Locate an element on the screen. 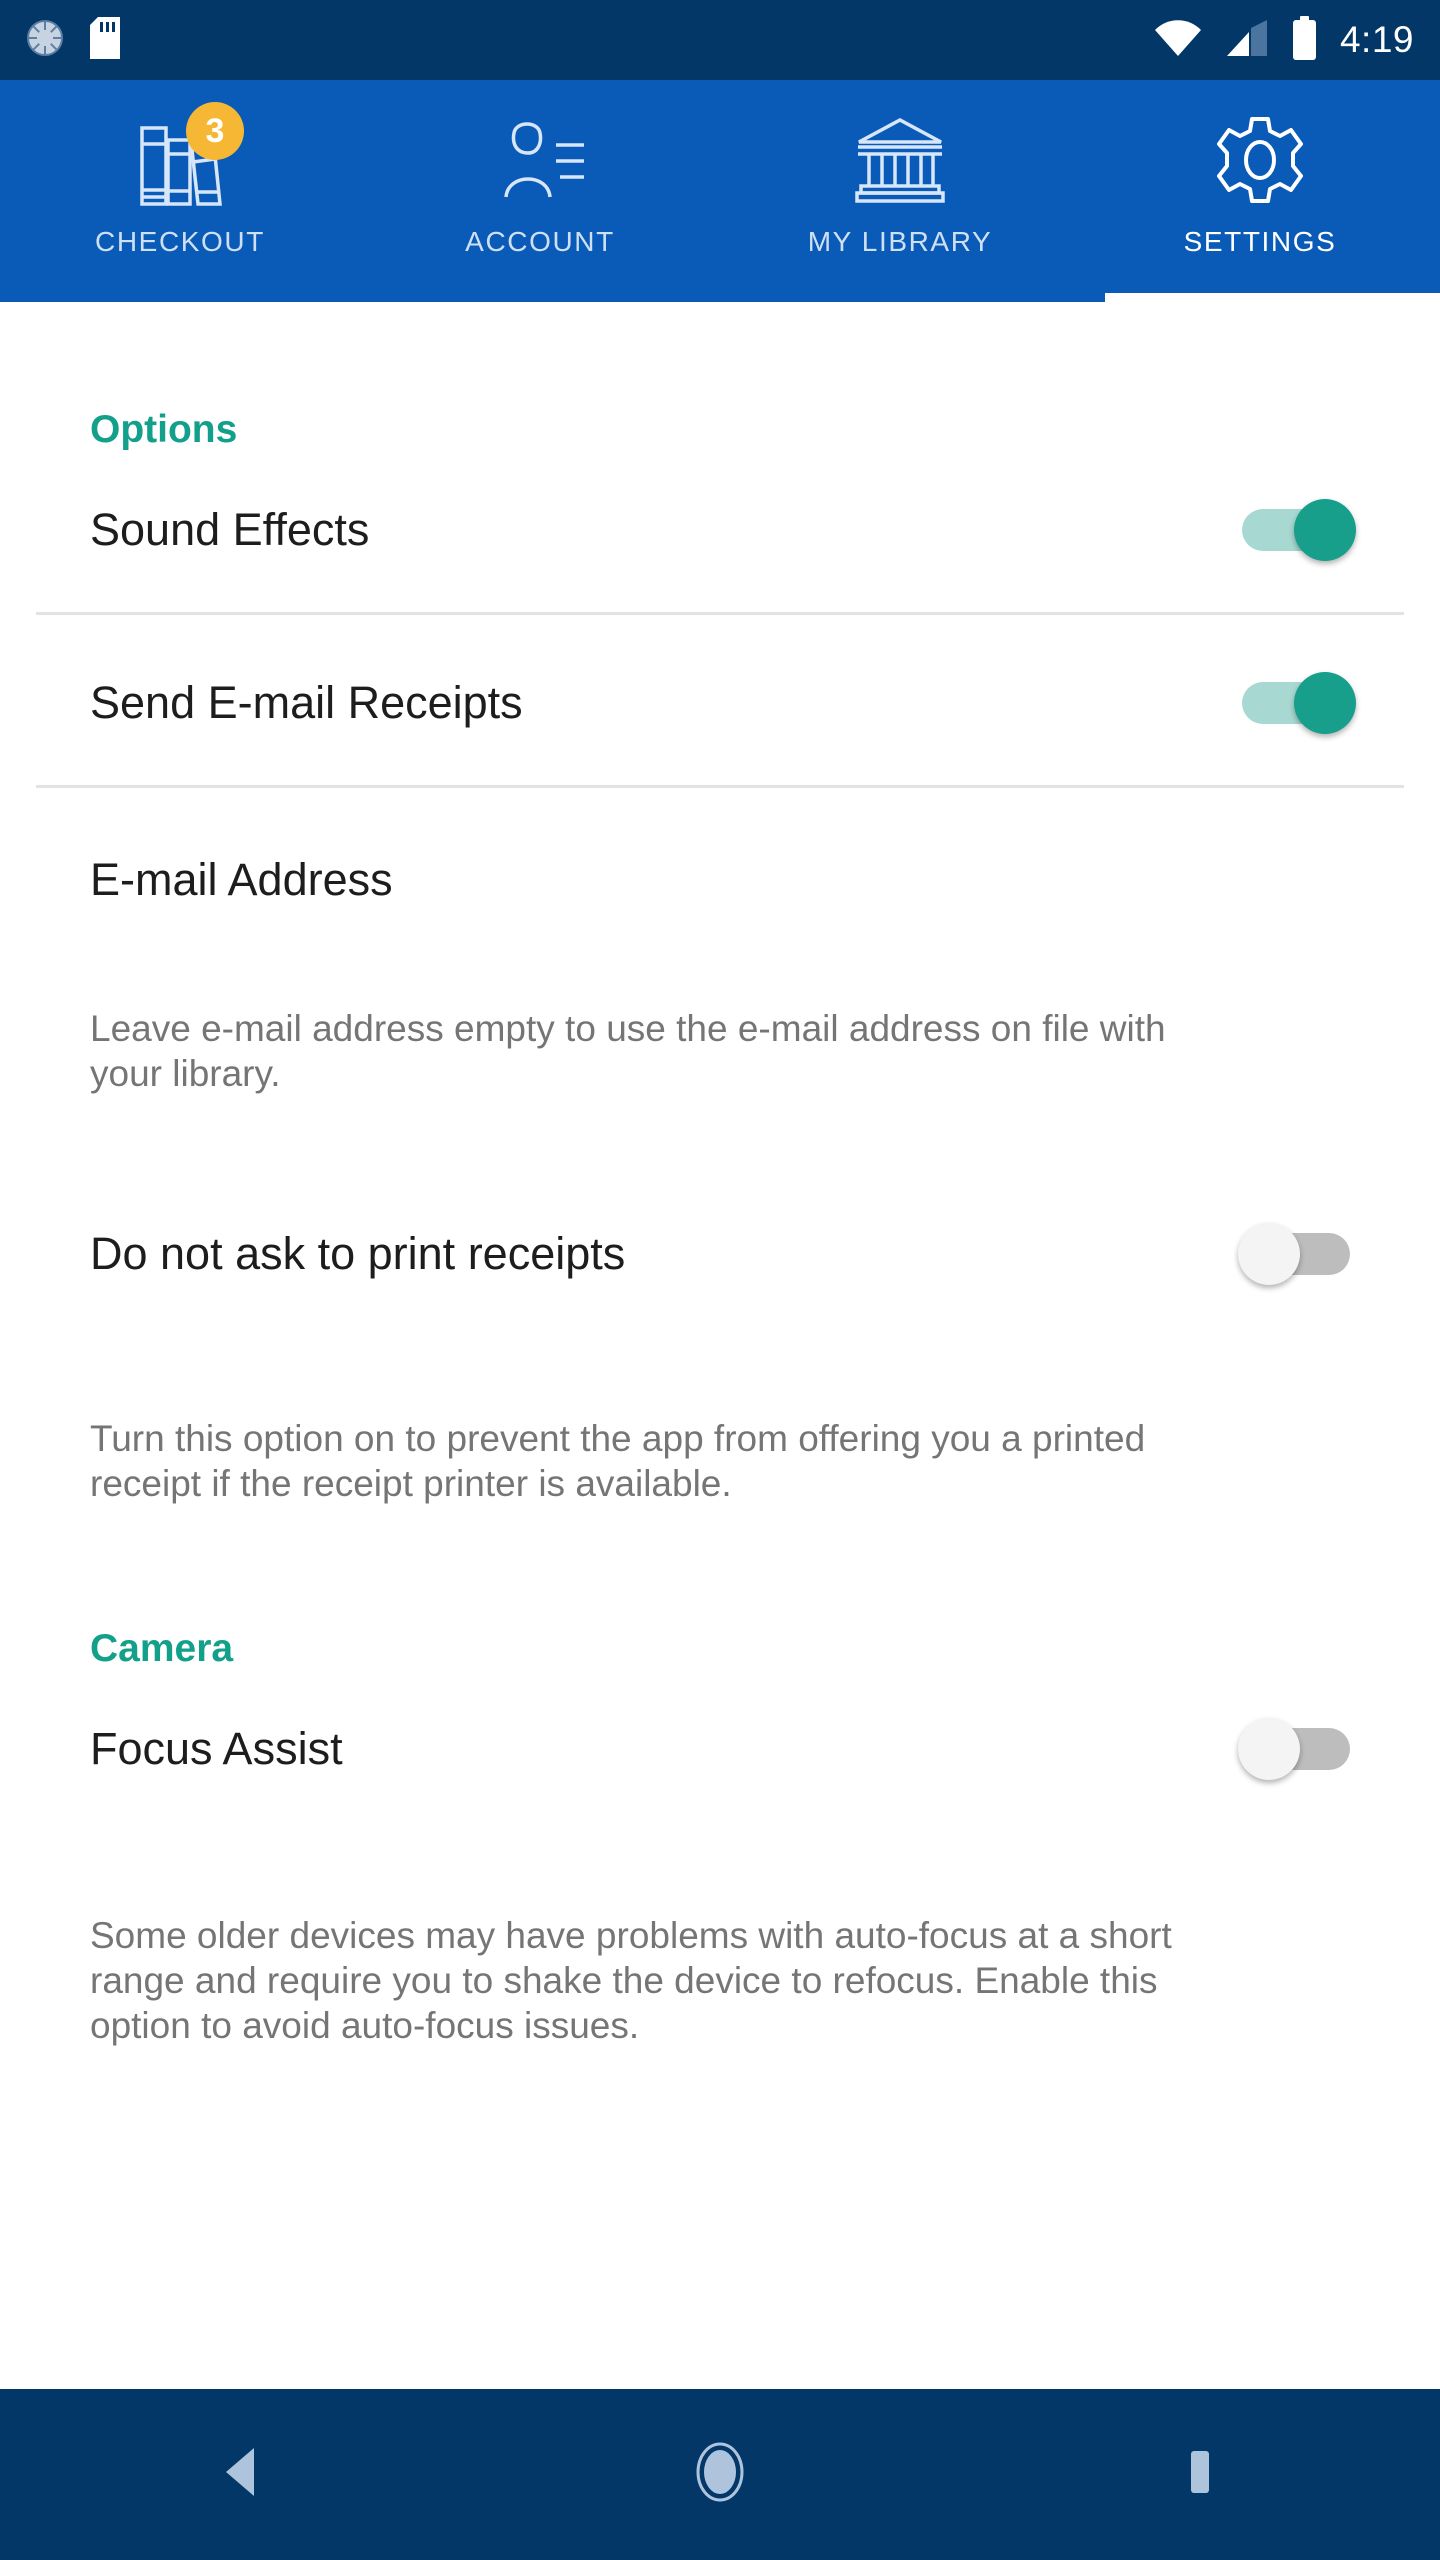  sound-effects-toggle is located at coordinates (1299, 530).